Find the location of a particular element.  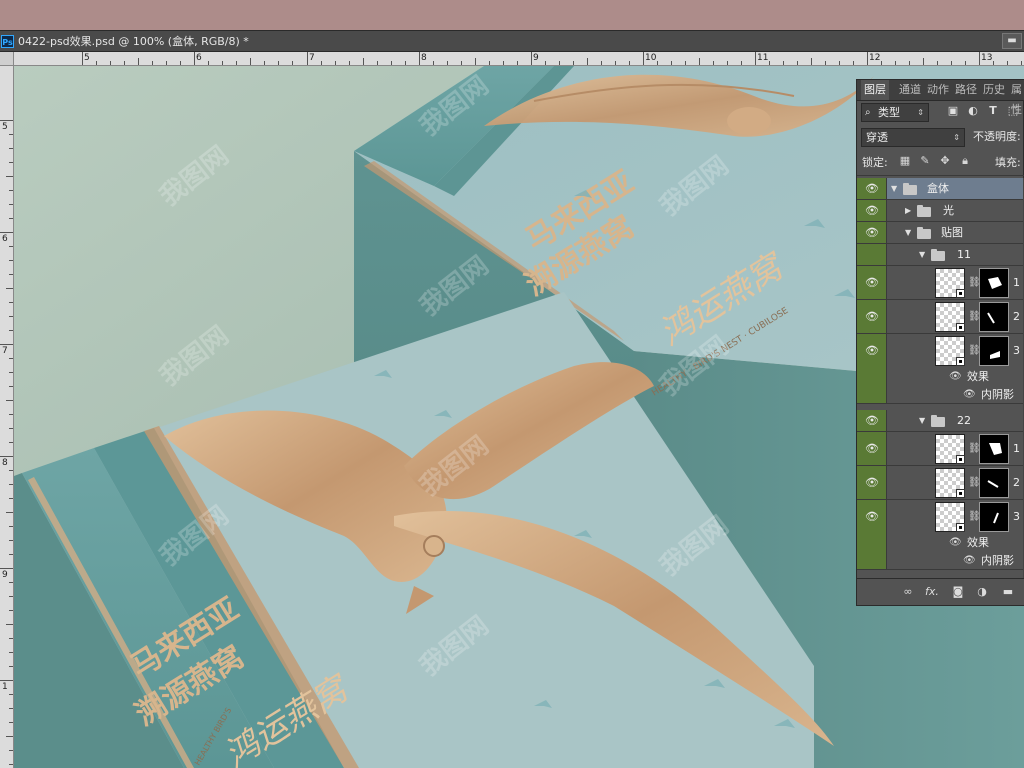

tab-properties: 属性 is located at coordinates (1017, 98).